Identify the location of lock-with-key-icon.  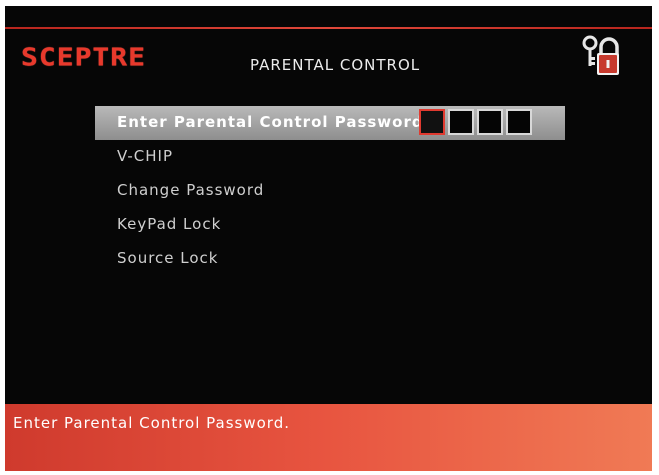
(600, 55).